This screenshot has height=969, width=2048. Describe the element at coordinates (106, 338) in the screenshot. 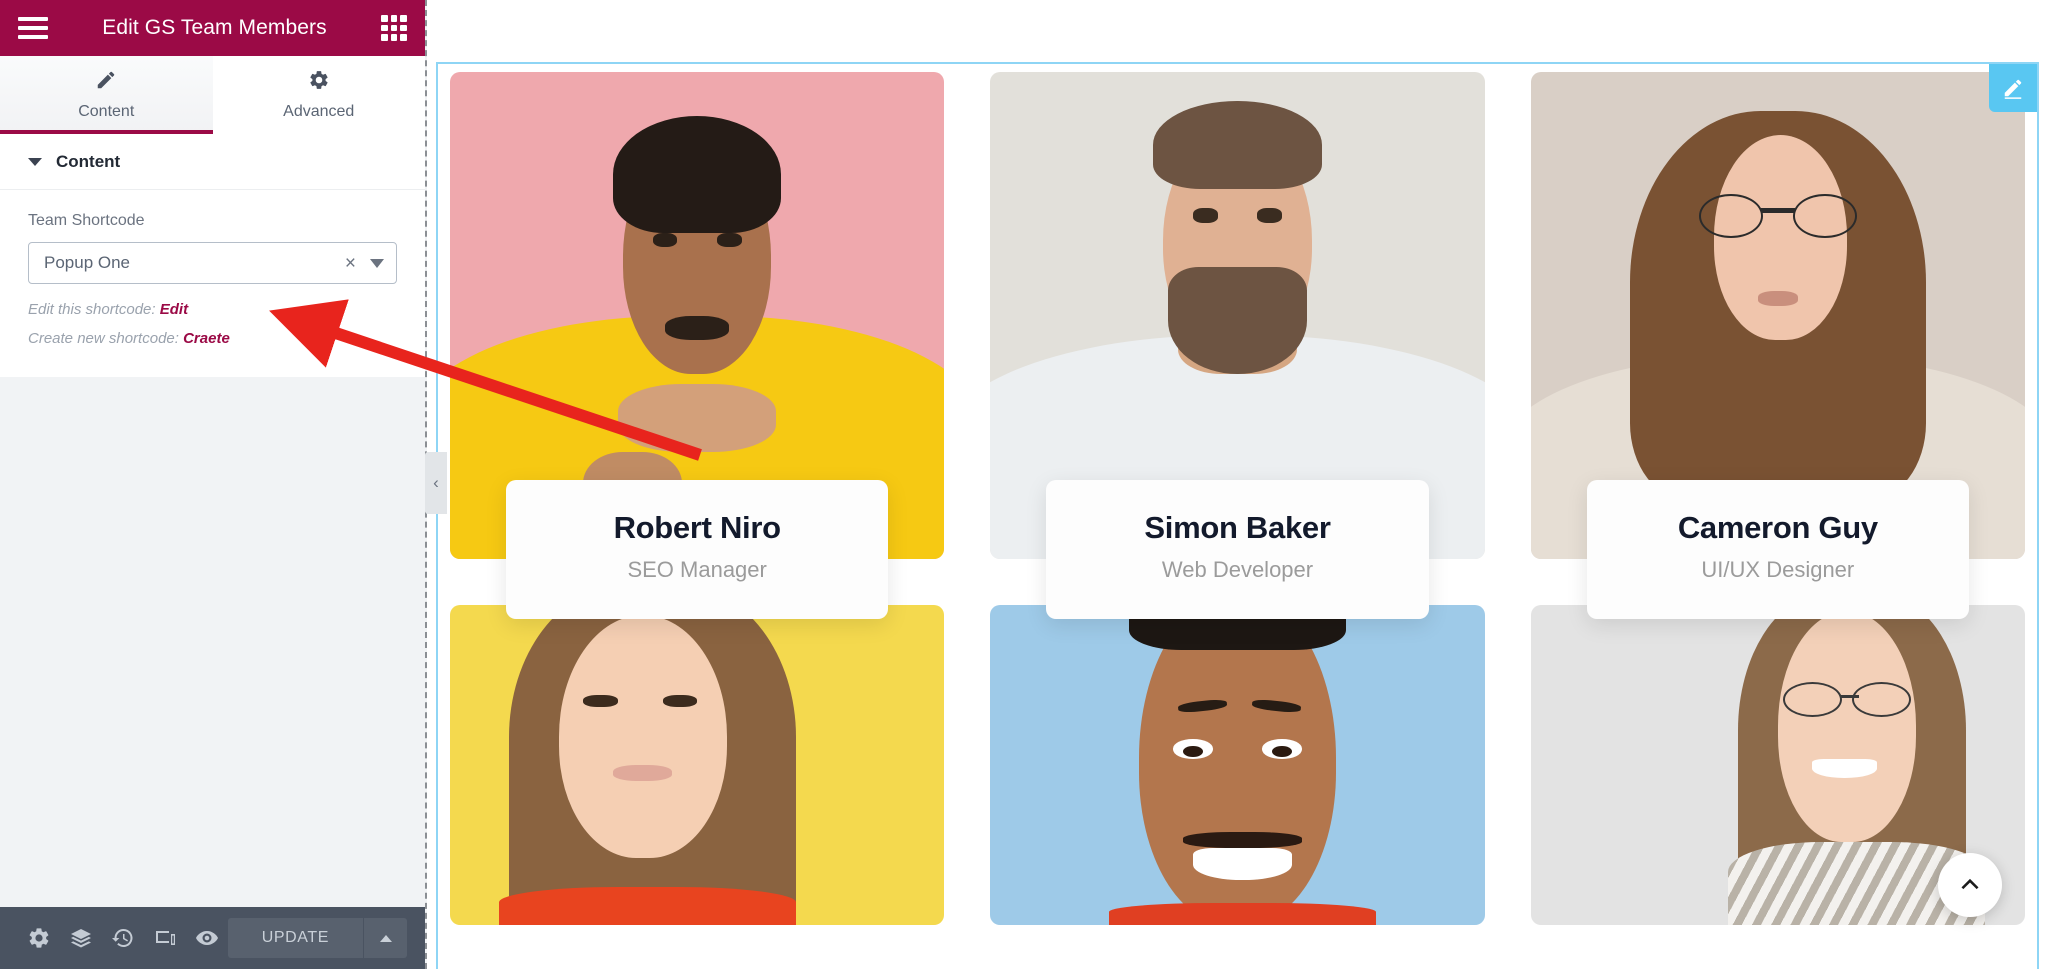

I see `create-shortcode-hint-text: Create new shortcode:` at that location.